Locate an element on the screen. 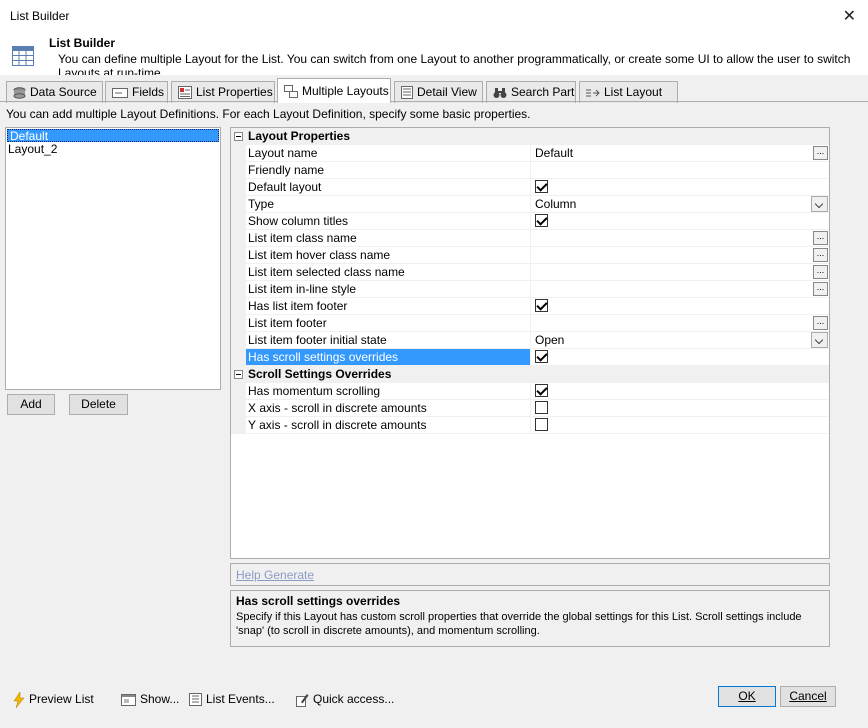 The height and width of the screenshot is (728, 868). ok-button: OK is located at coordinates (747, 696).